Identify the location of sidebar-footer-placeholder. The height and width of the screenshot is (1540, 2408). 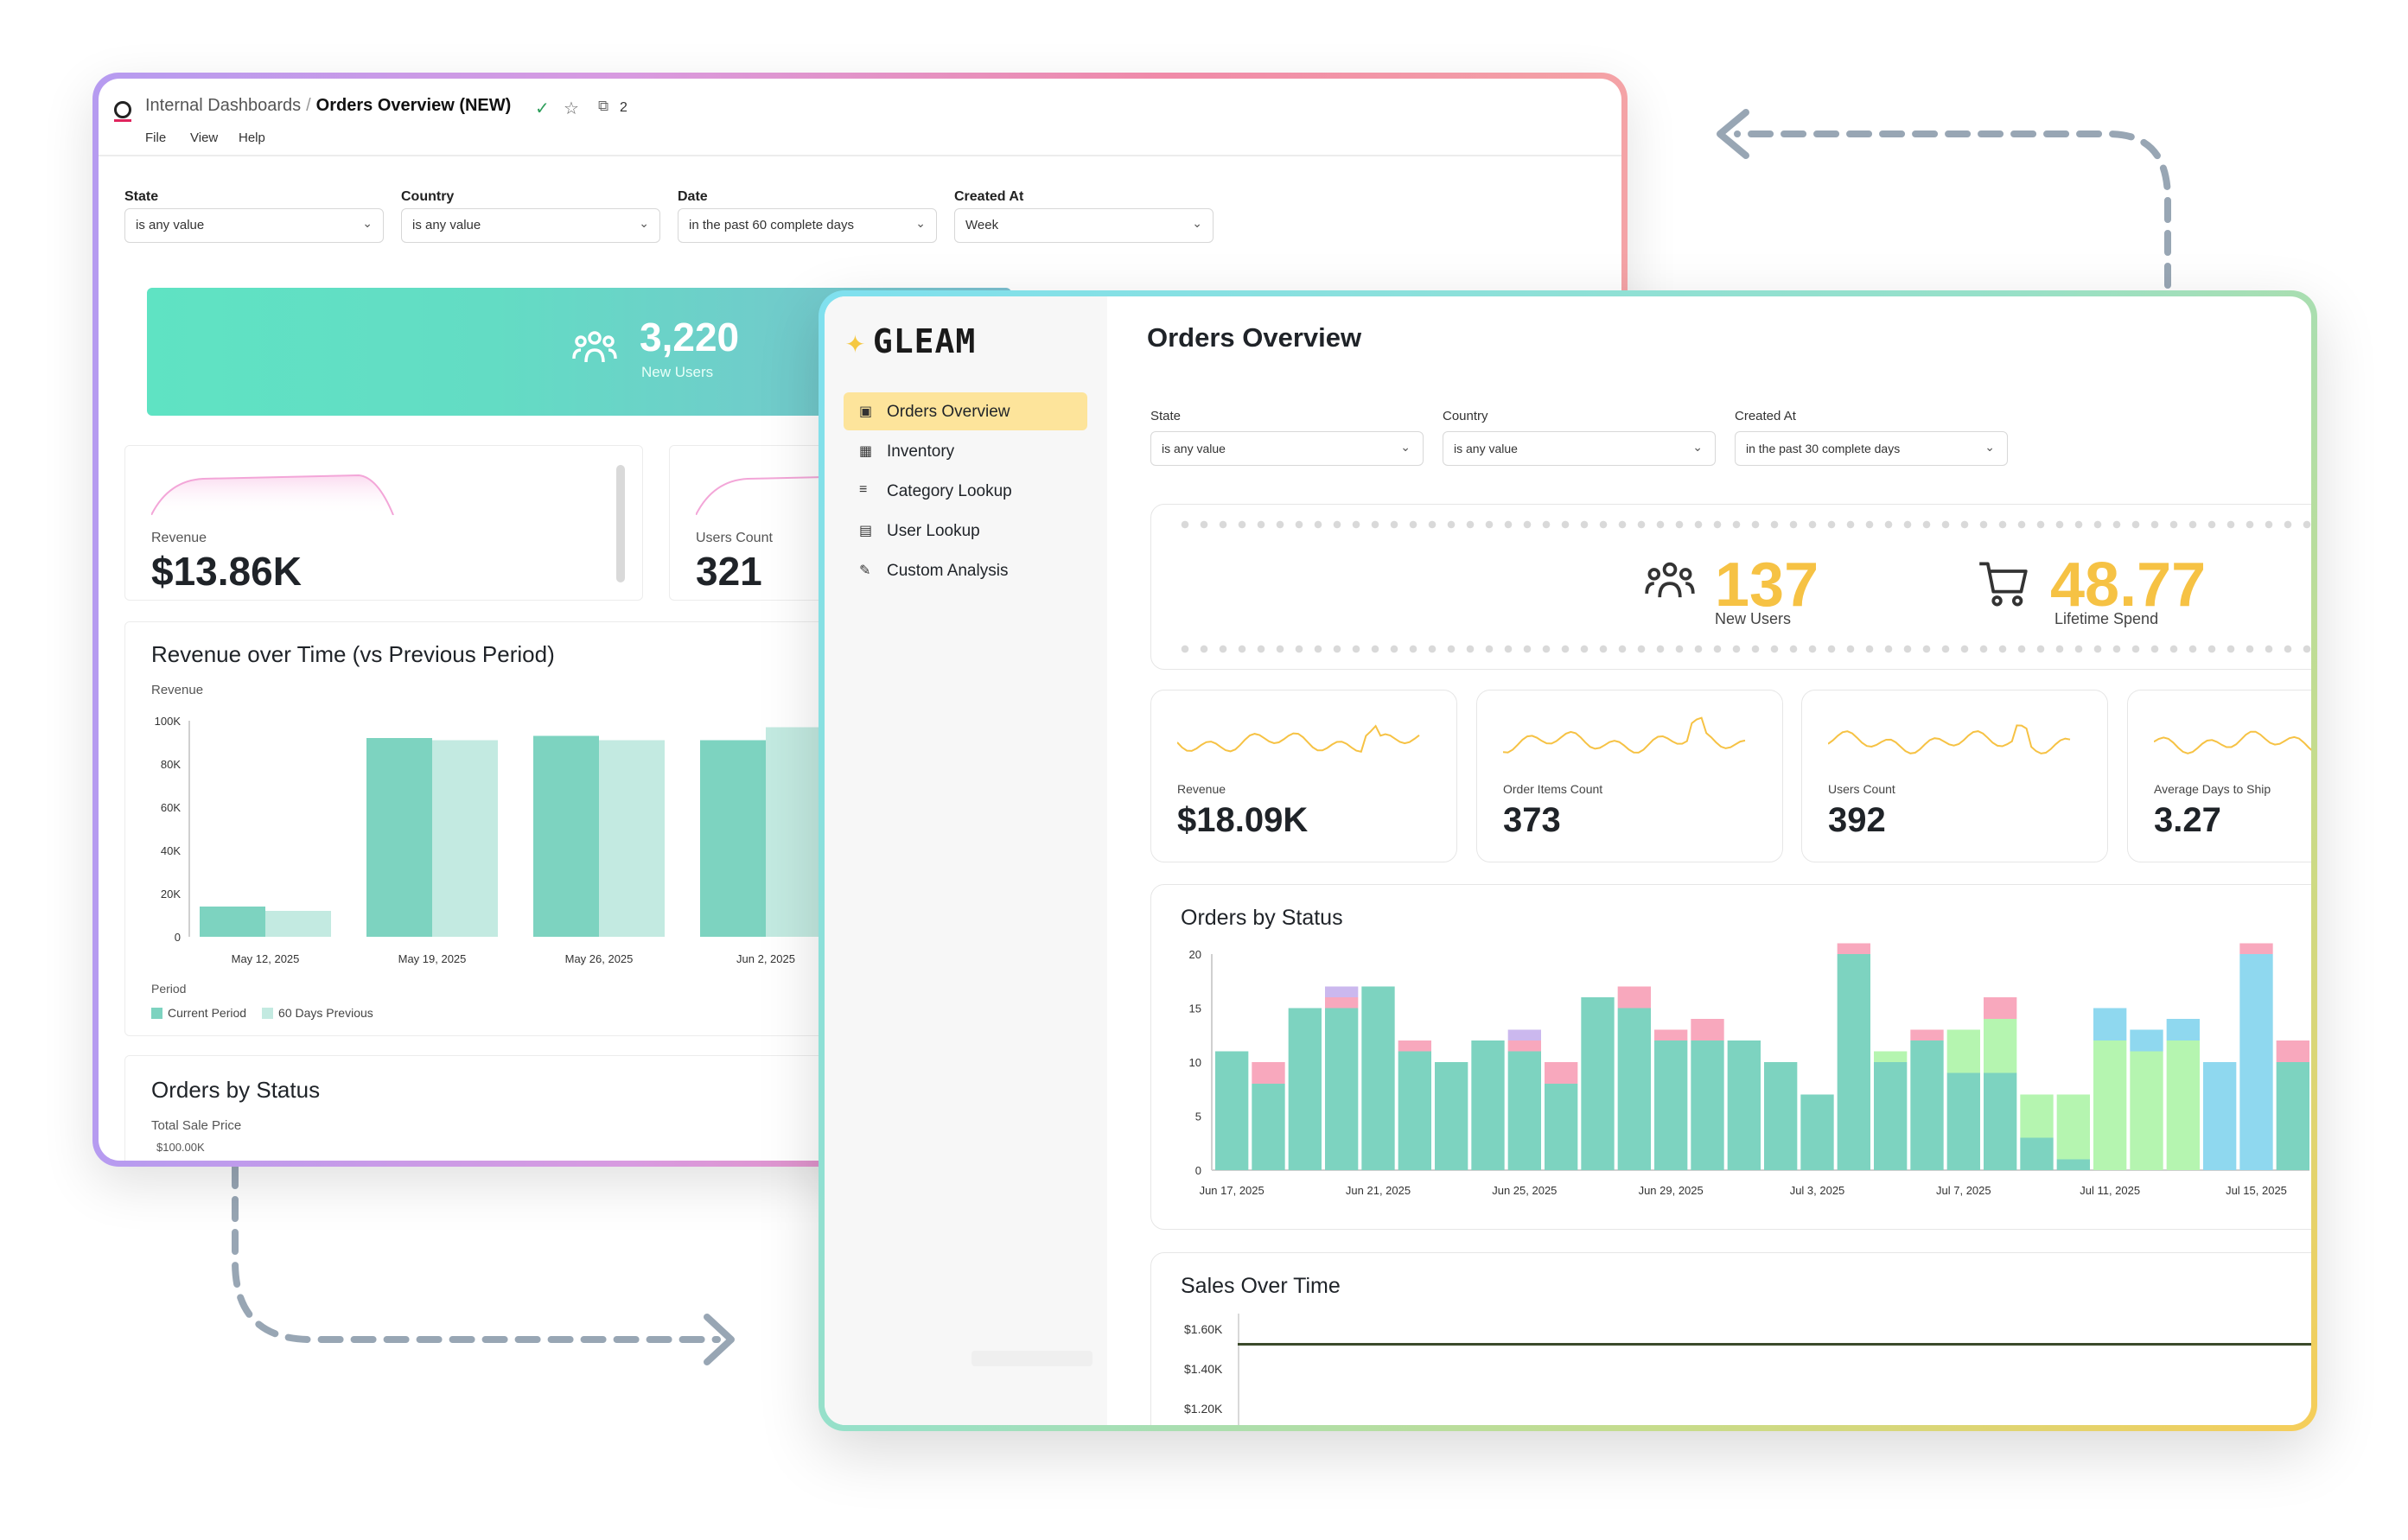
(1032, 1358).